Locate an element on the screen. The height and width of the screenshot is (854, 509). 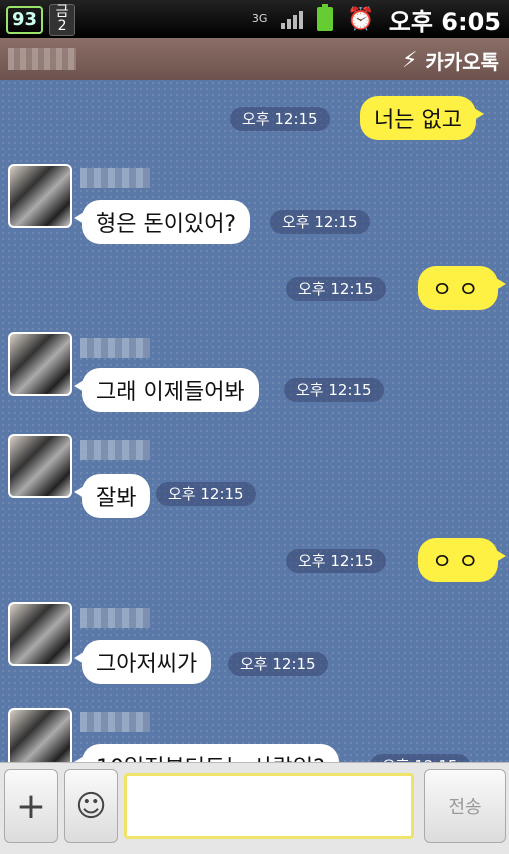
lightning-icon: ⚡ is located at coordinates (409, 60).